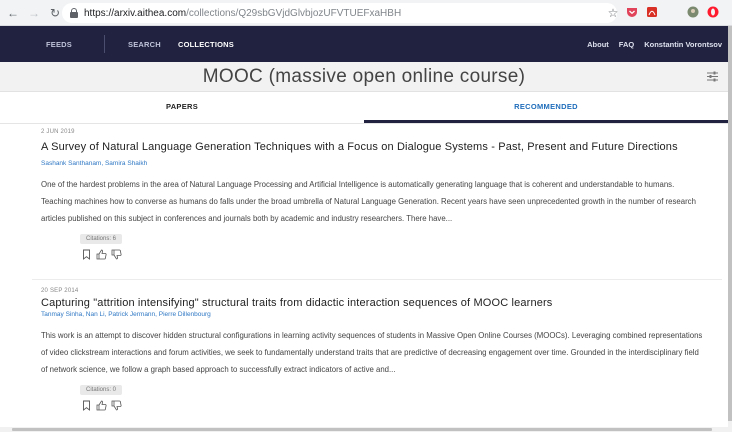  What do you see at coordinates (626, 44) in the screenshot?
I see `faq-link: FAQ` at bounding box center [626, 44].